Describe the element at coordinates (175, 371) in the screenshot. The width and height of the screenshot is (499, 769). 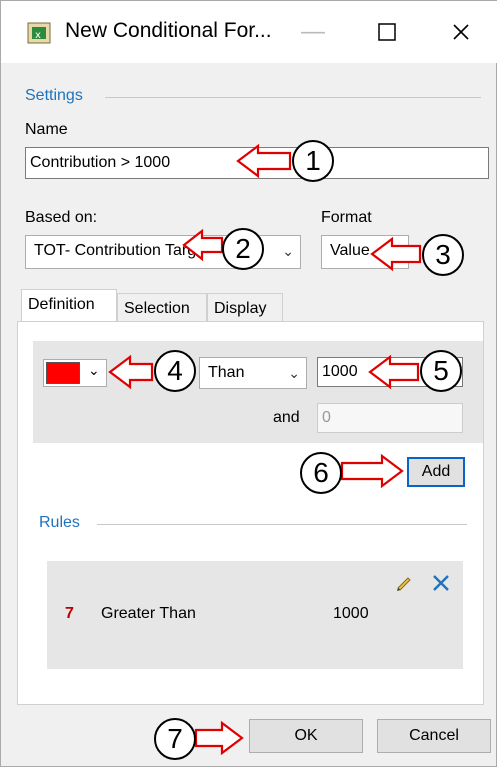
I see `callout-4: 4` at that location.